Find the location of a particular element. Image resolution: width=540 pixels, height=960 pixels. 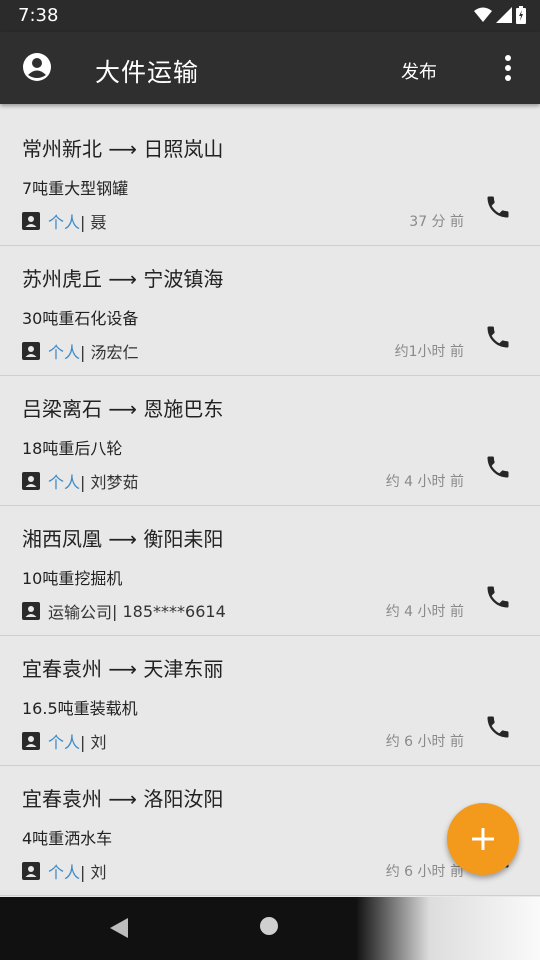

more-vert-icon is located at coordinates (508, 68).